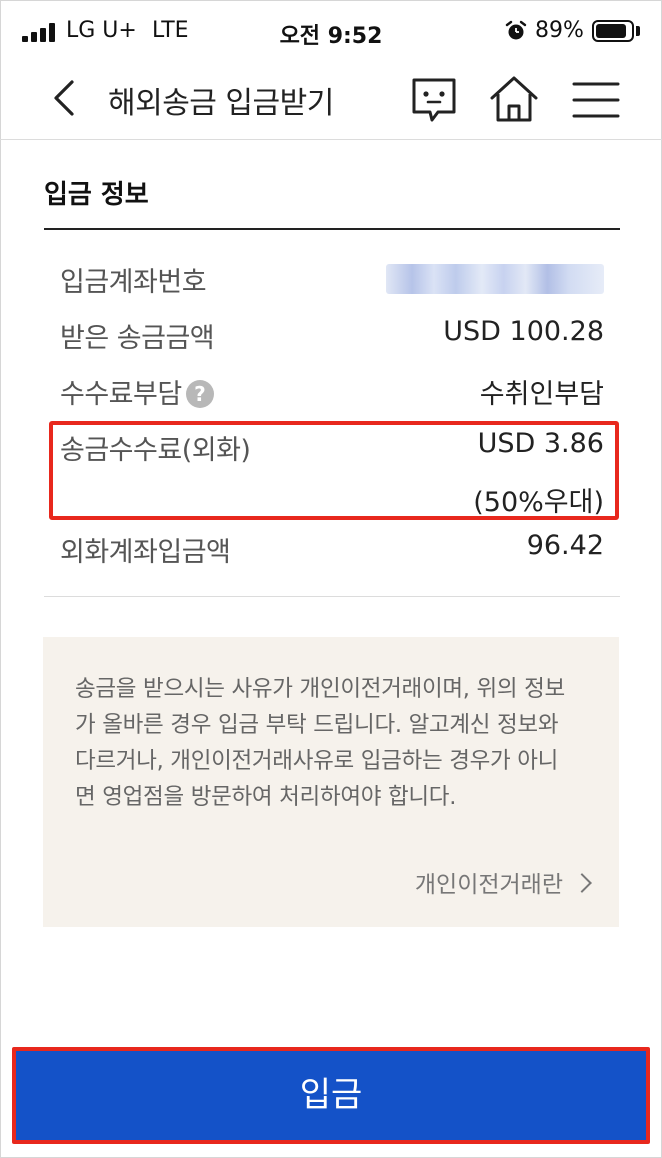  What do you see at coordinates (332, 596) in the screenshot?
I see `info-divider` at bounding box center [332, 596].